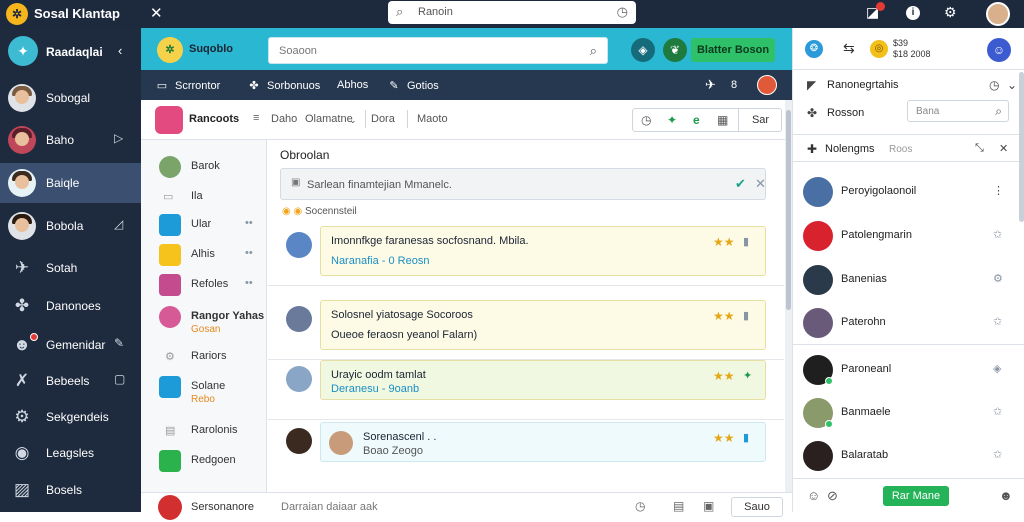 This screenshot has width=1024, height=522. What do you see at coordinates (70, 226) in the screenshot?
I see `sidebar-item: Bobola ◿` at bounding box center [70, 226].